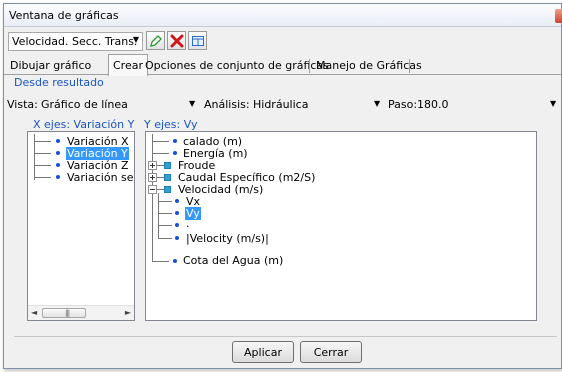 Image resolution: width=562 pixels, height=372 pixels. What do you see at coordinates (282, 40) in the screenshot?
I see `toolbar: Velocidad. Secc. Trans. ▼` at bounding box center [282, 40].